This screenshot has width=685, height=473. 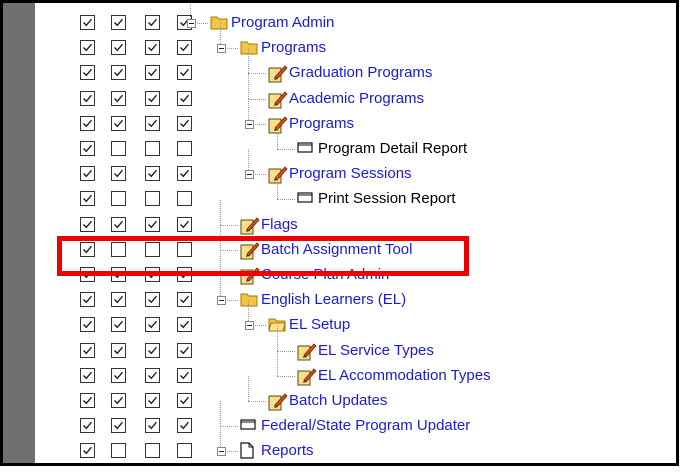 I want to click on tree-item-label: Graduation Programs, so click(x=360, y=73).